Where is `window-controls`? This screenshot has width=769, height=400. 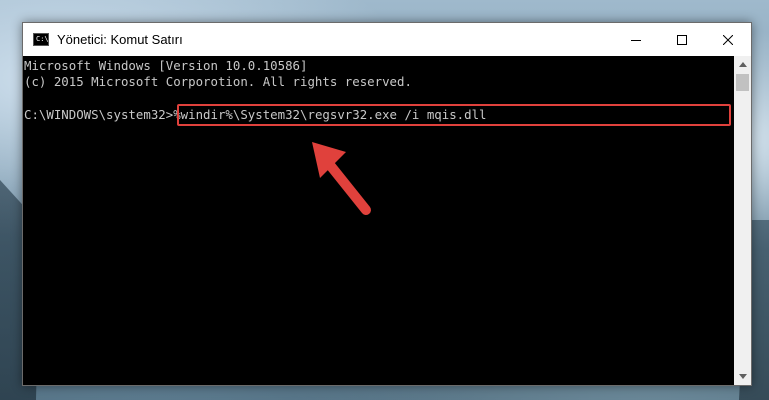 window-controls is located at coordinates (682, 39).